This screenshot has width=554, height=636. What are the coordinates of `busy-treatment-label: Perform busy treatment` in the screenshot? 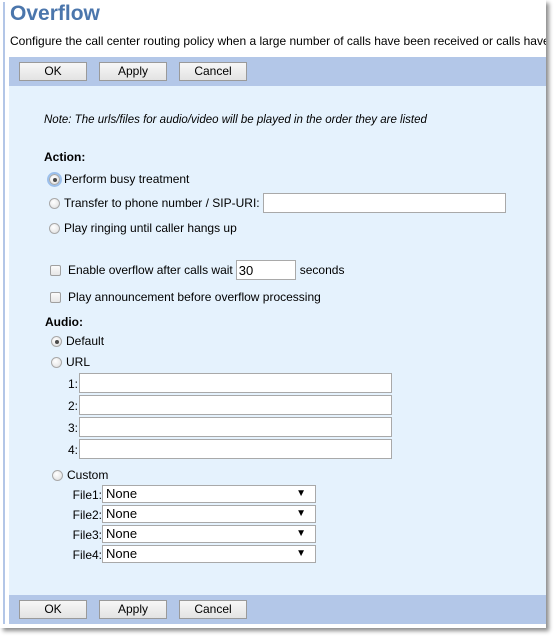 It's located at (127, 179).